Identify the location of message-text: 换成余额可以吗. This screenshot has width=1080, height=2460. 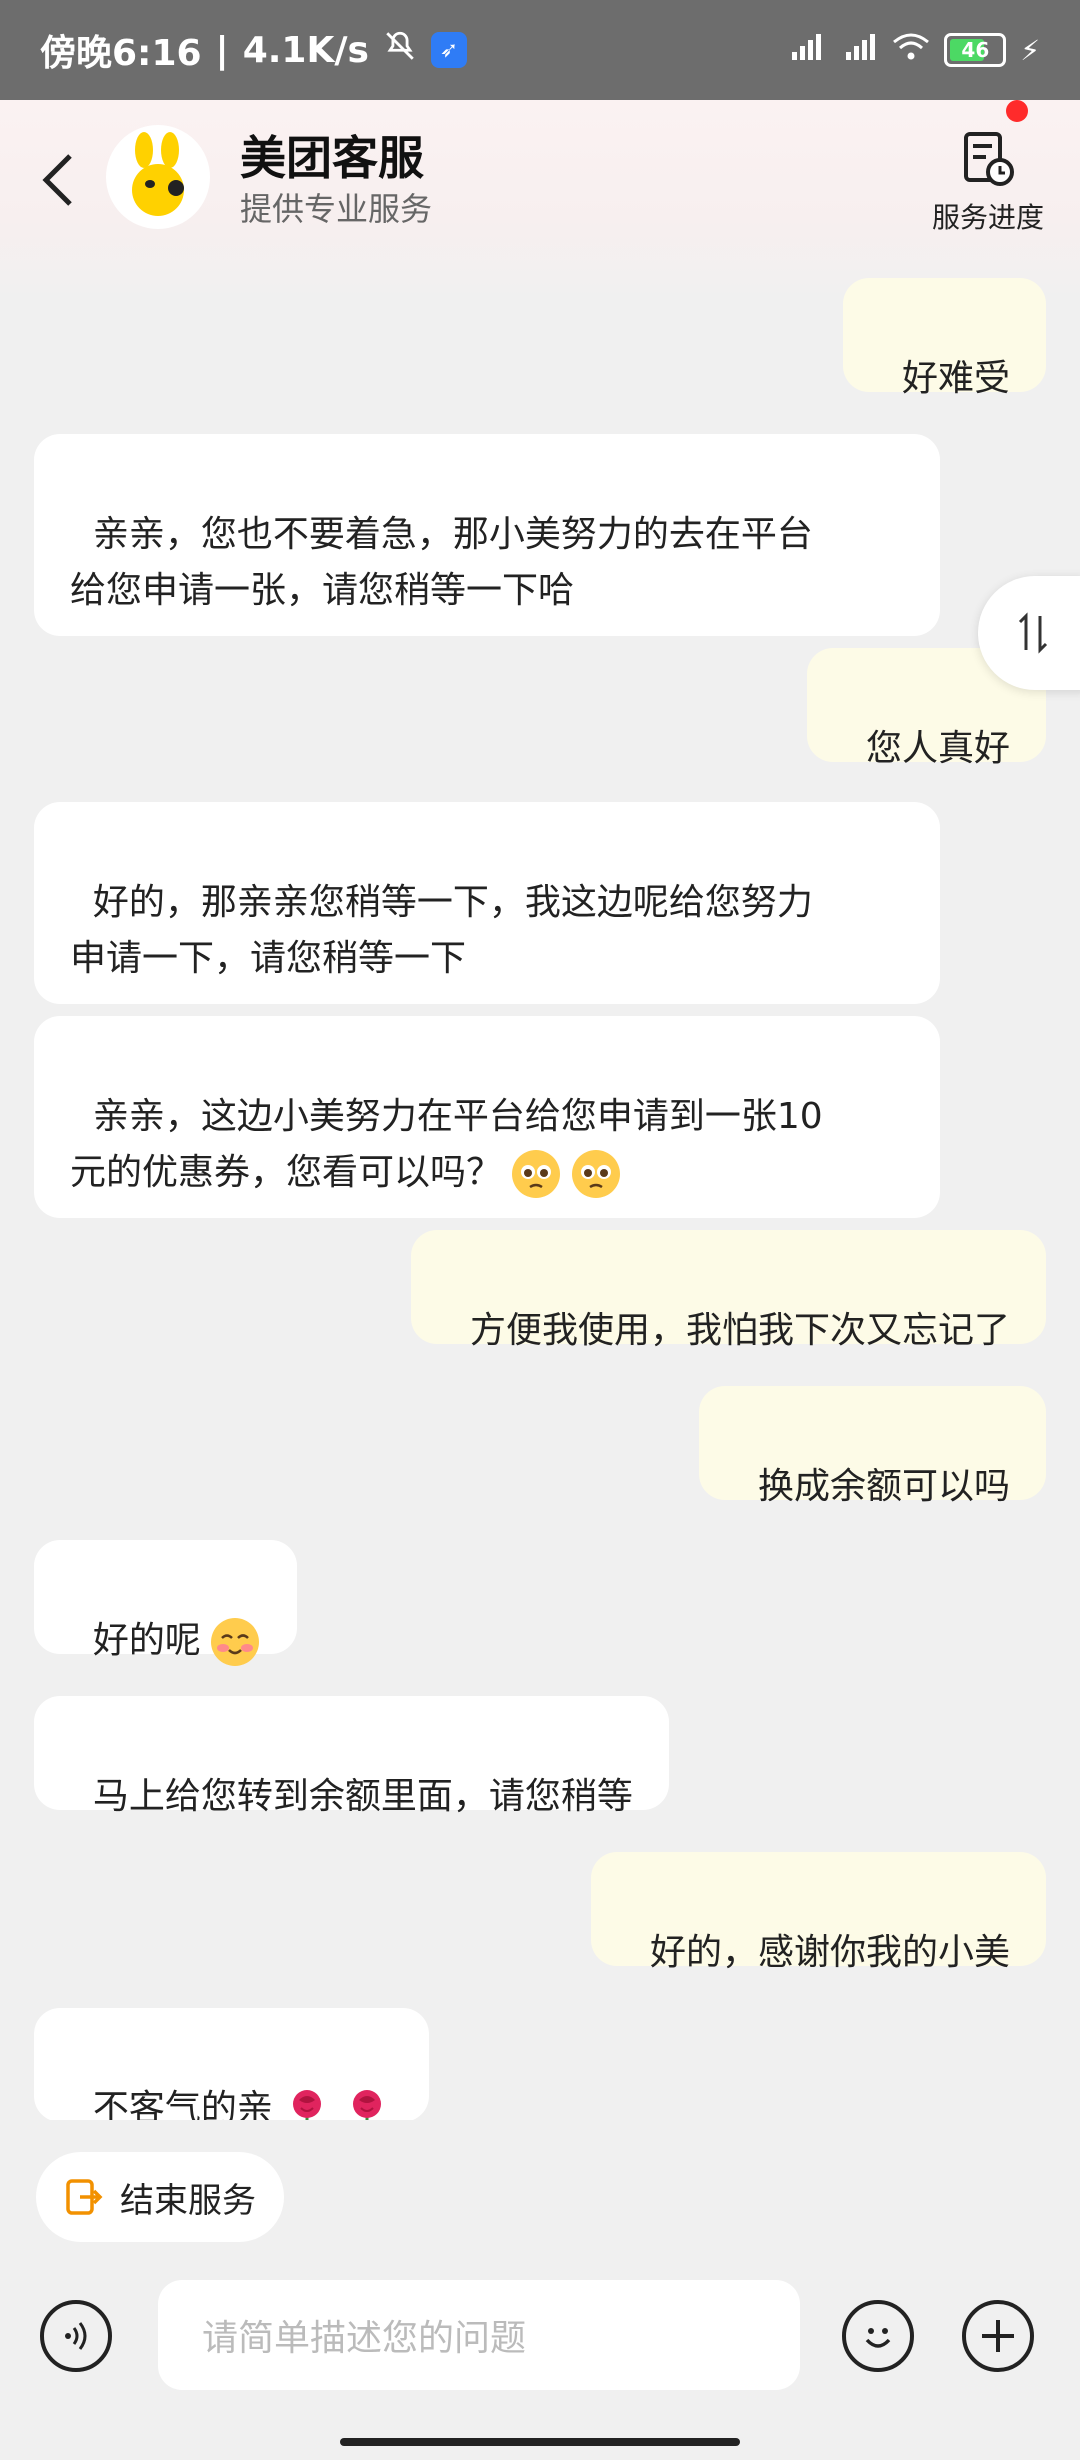
(883, 1486).